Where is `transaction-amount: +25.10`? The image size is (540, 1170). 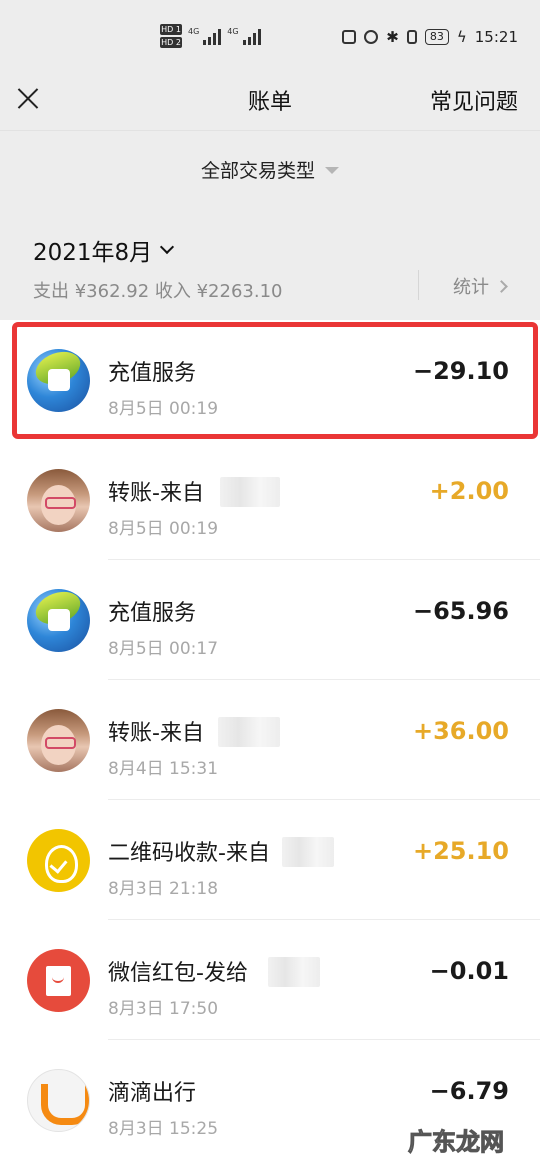 transaction-amount: +25.10 is located at coordinates (460, 851).